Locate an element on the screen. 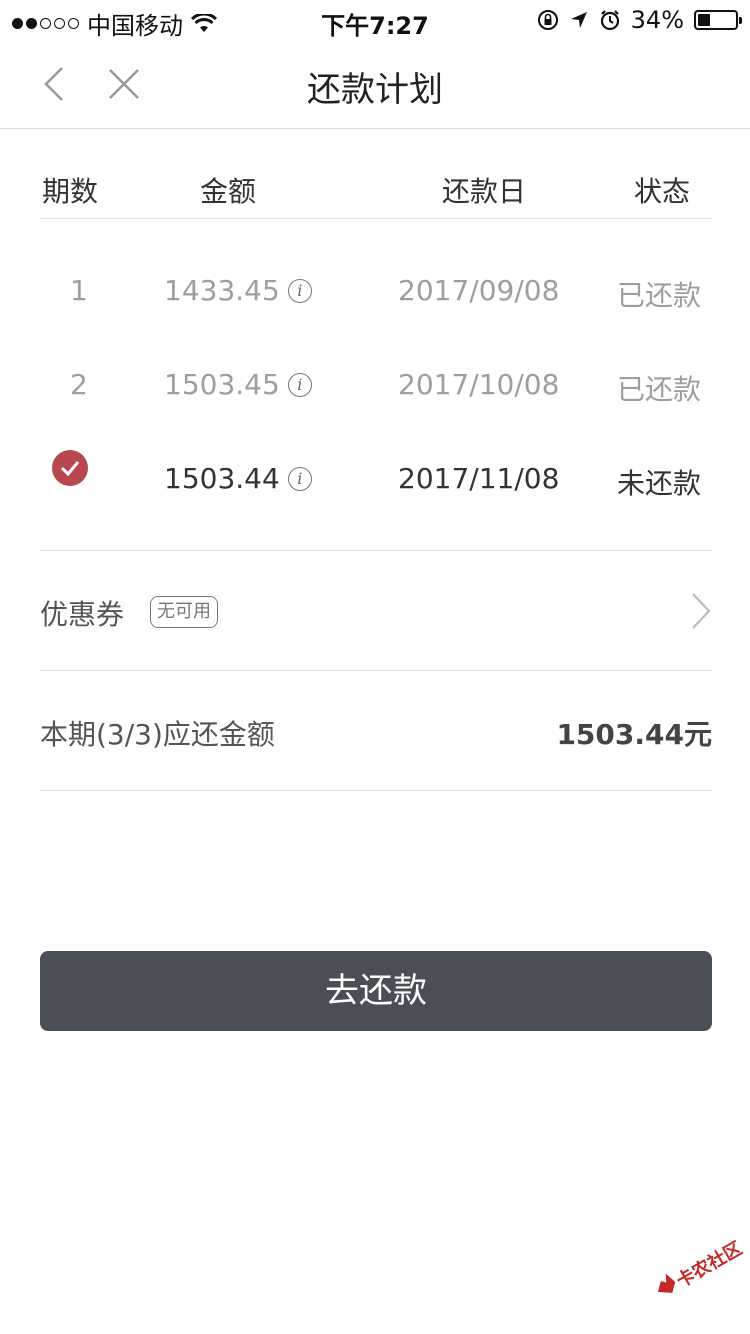 This screenshot has width=750, height=1334. row-amount-group: 1433.45 i is located at coordinates (238, 290).